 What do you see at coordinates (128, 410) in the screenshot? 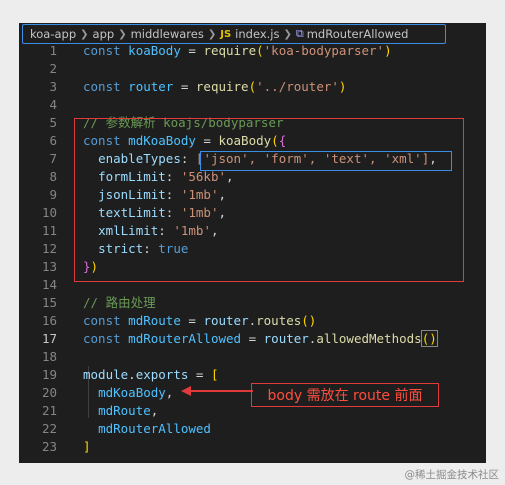
I see `line-text: mdRoute,` at bounding box center [128, 410].